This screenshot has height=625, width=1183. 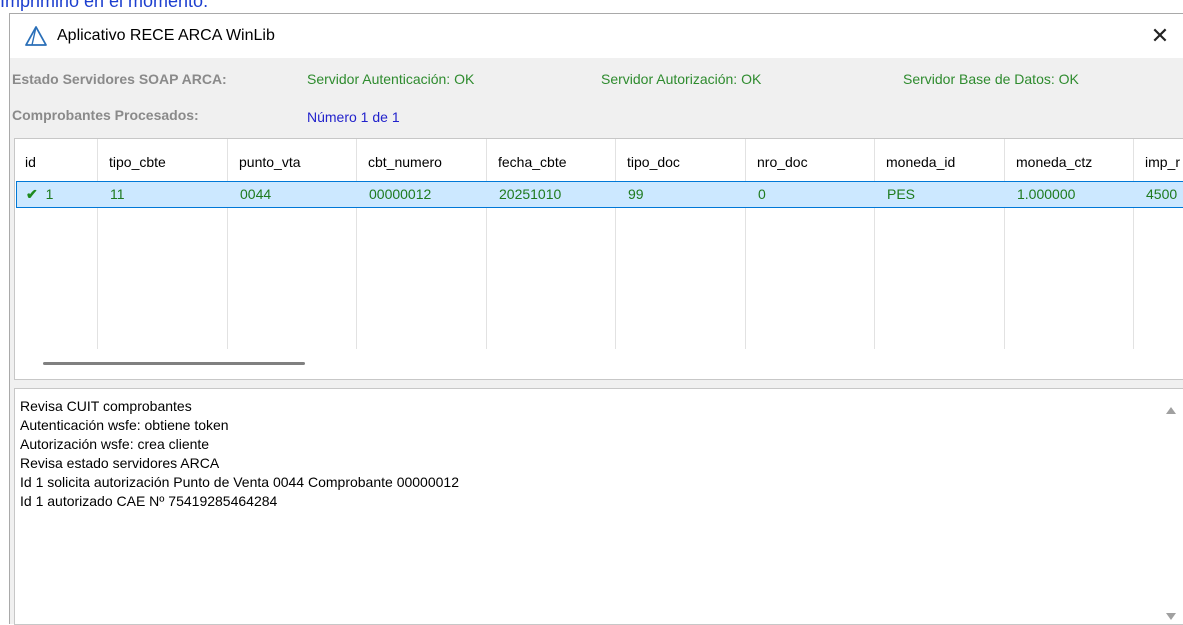 I want to click on row-tipo-cbte-cell: 11, so click(x=117, y=194).